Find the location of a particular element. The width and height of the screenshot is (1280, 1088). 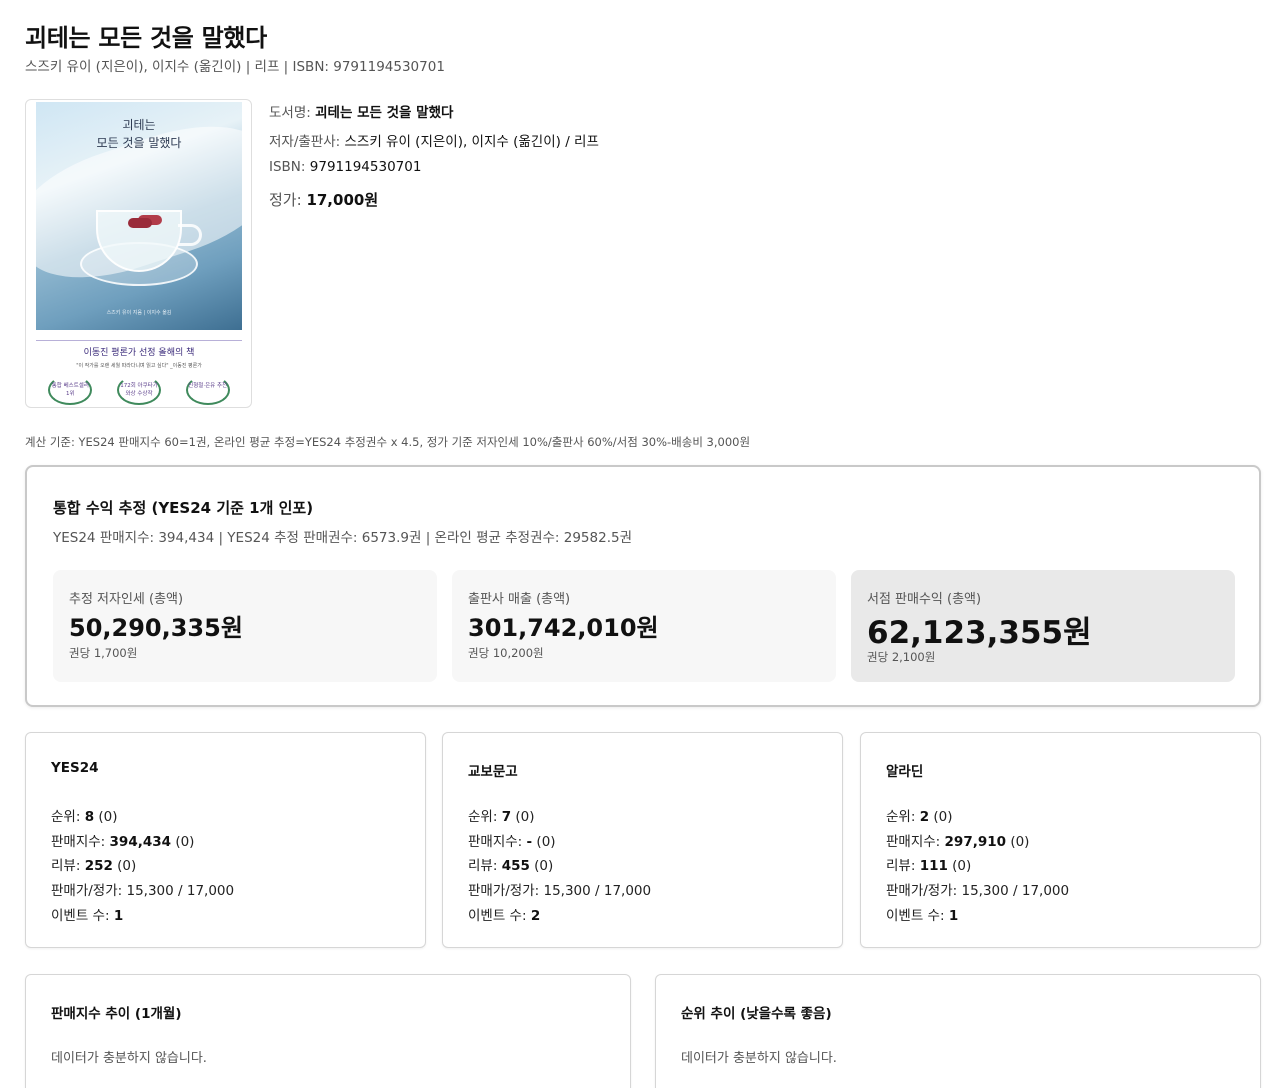

store-name: 알라딘 is located at coordinates (905, 772).